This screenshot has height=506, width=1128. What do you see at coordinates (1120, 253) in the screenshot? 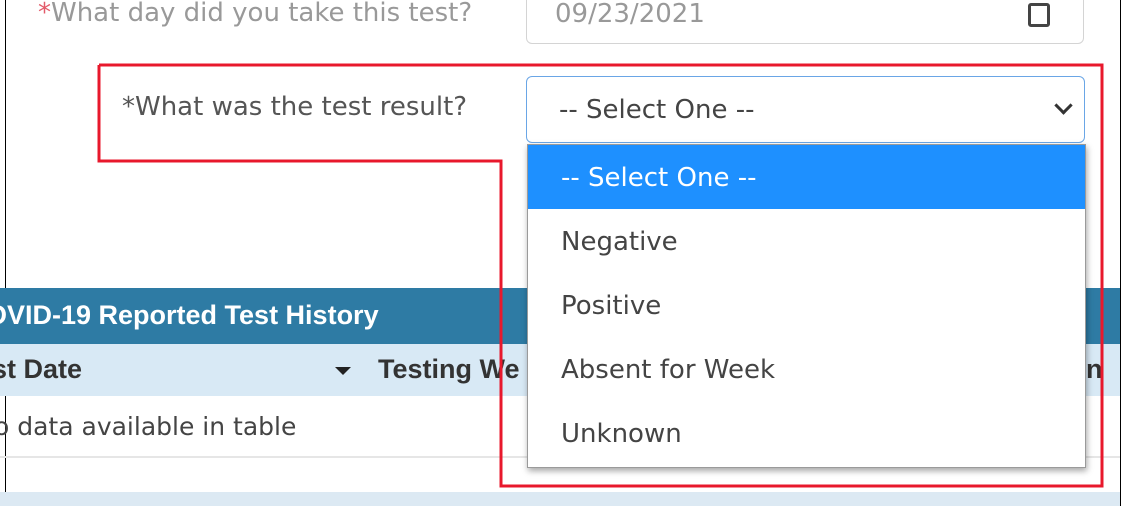
I see `frame-right-border` at bounding box center [1120, 253].